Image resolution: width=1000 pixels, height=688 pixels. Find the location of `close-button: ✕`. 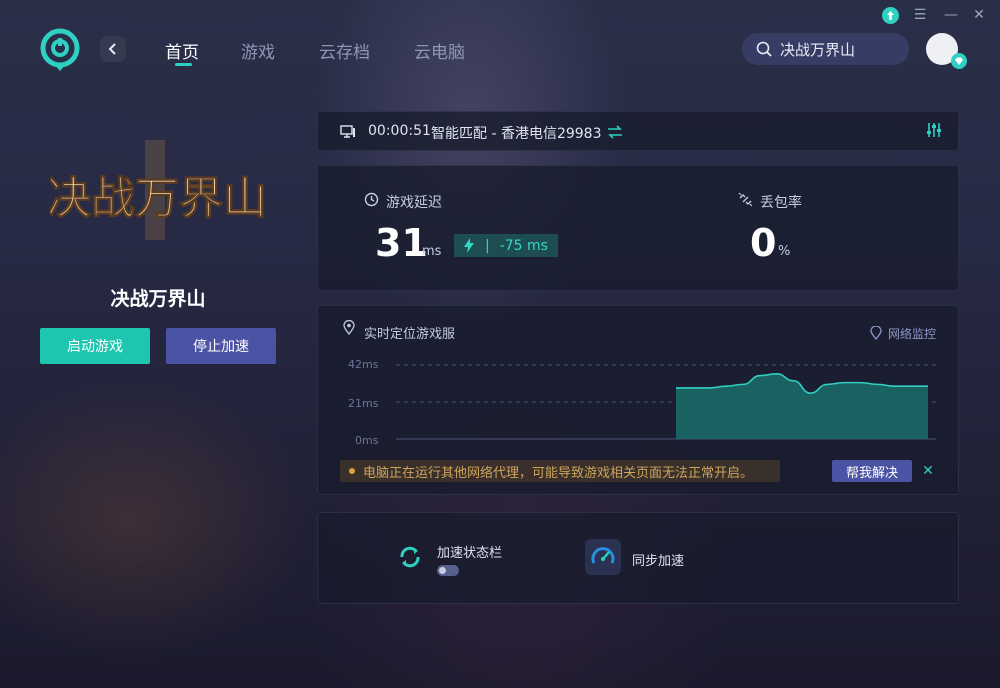

close-button: ✕ is located at coordinates (979, 15).